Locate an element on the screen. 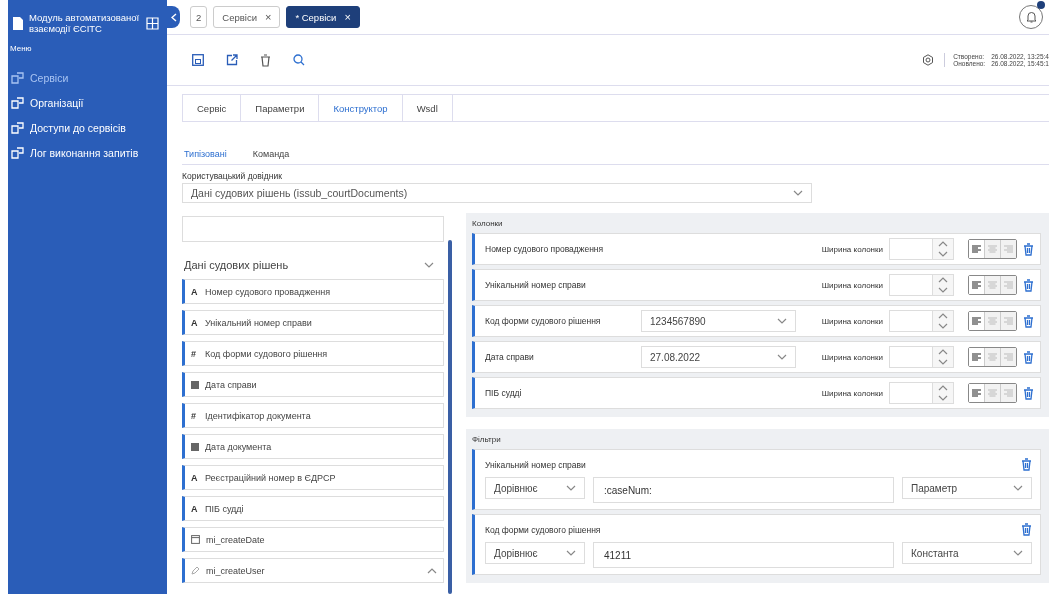 Image resolution: width=1049 pixels, height=594 pixels. column-card: Унікальний номер справи Ширина колонки is located at coordinates (756, 285).